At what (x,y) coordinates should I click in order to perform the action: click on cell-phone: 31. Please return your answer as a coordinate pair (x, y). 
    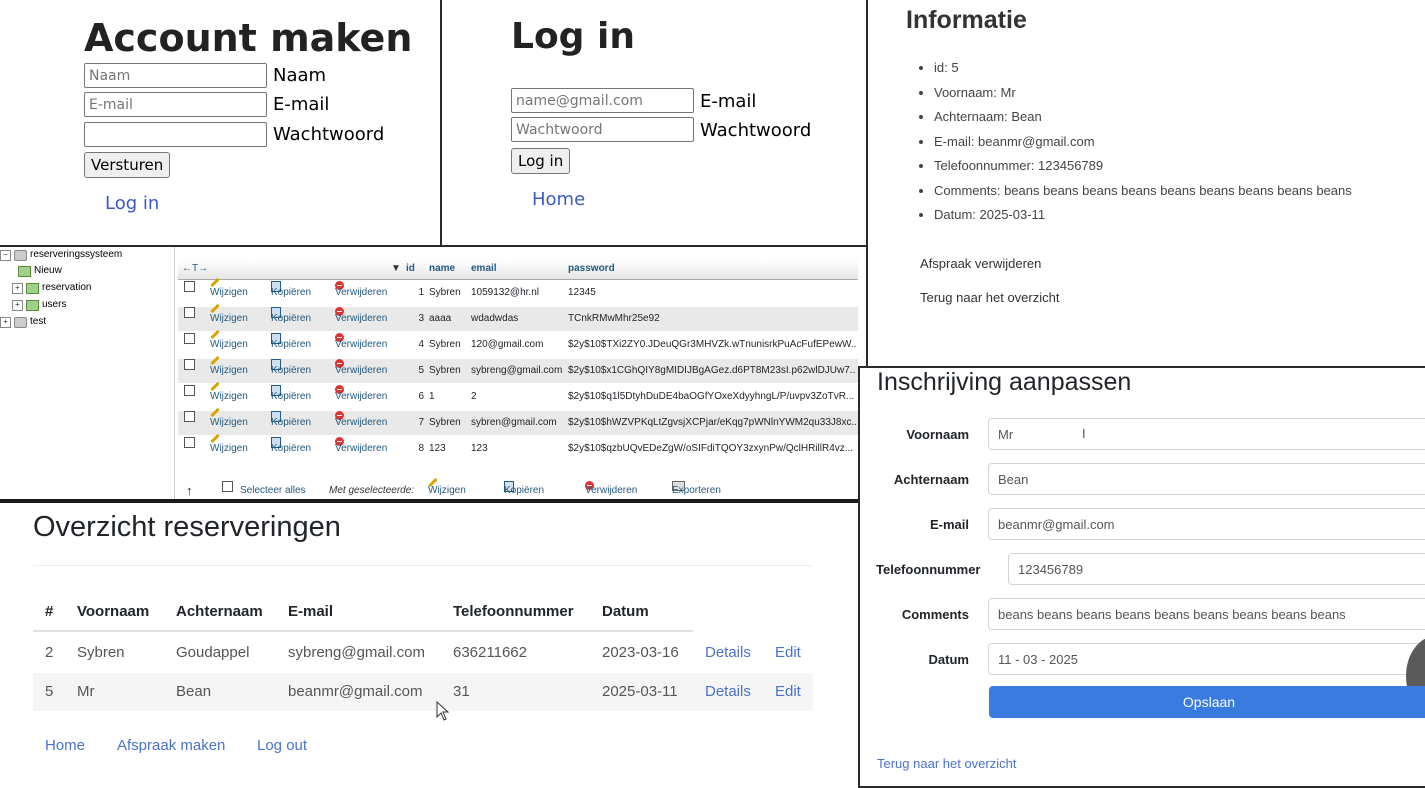
    Looking at the image, I should click on (461, 691).